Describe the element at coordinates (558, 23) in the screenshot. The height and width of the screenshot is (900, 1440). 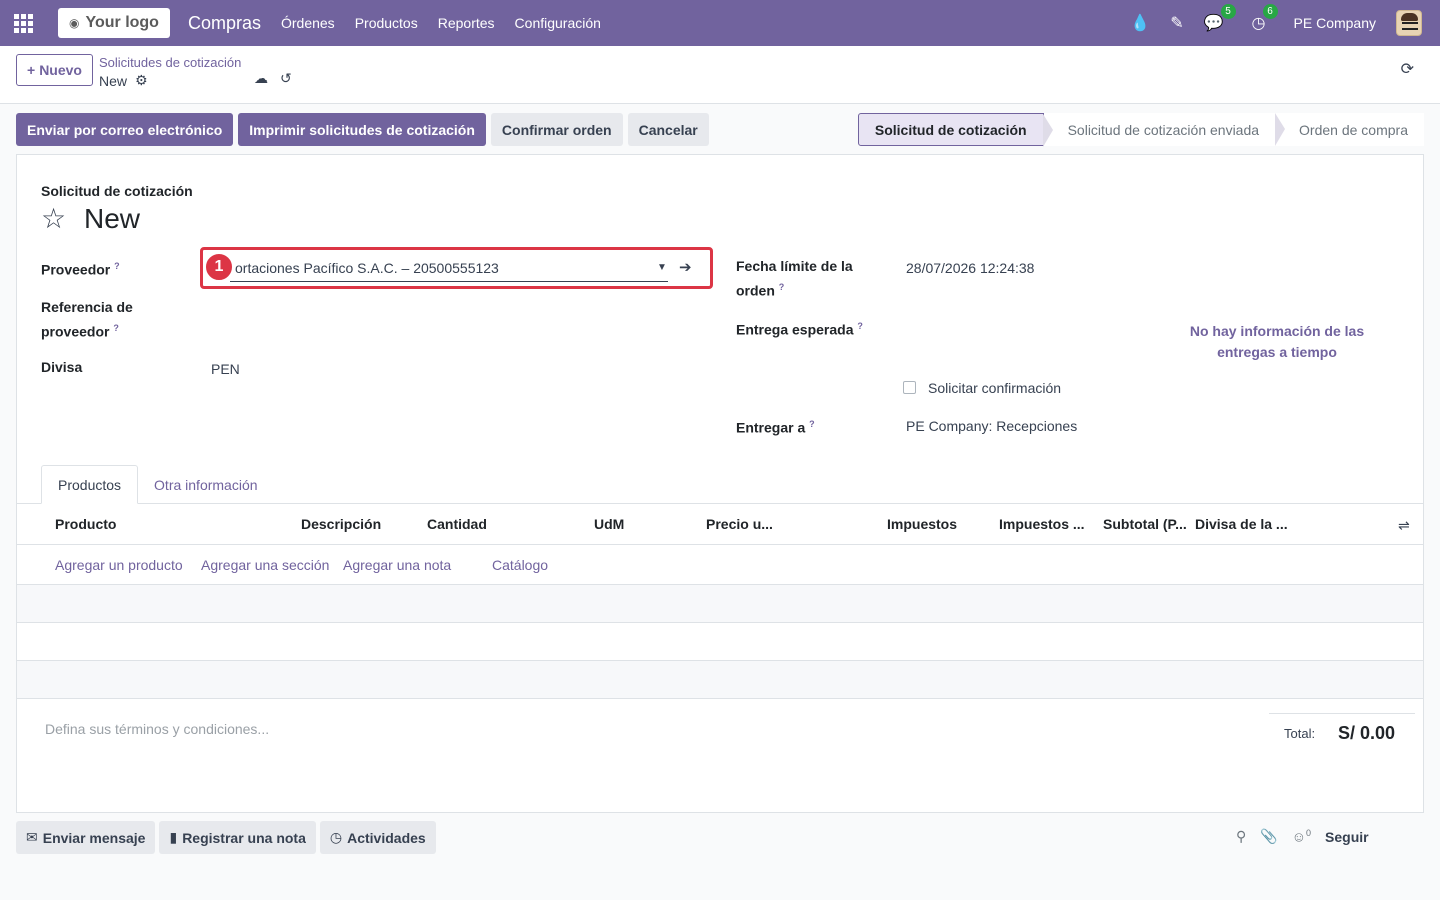
I see `menu-item-configuracion: Configuración` at that location.